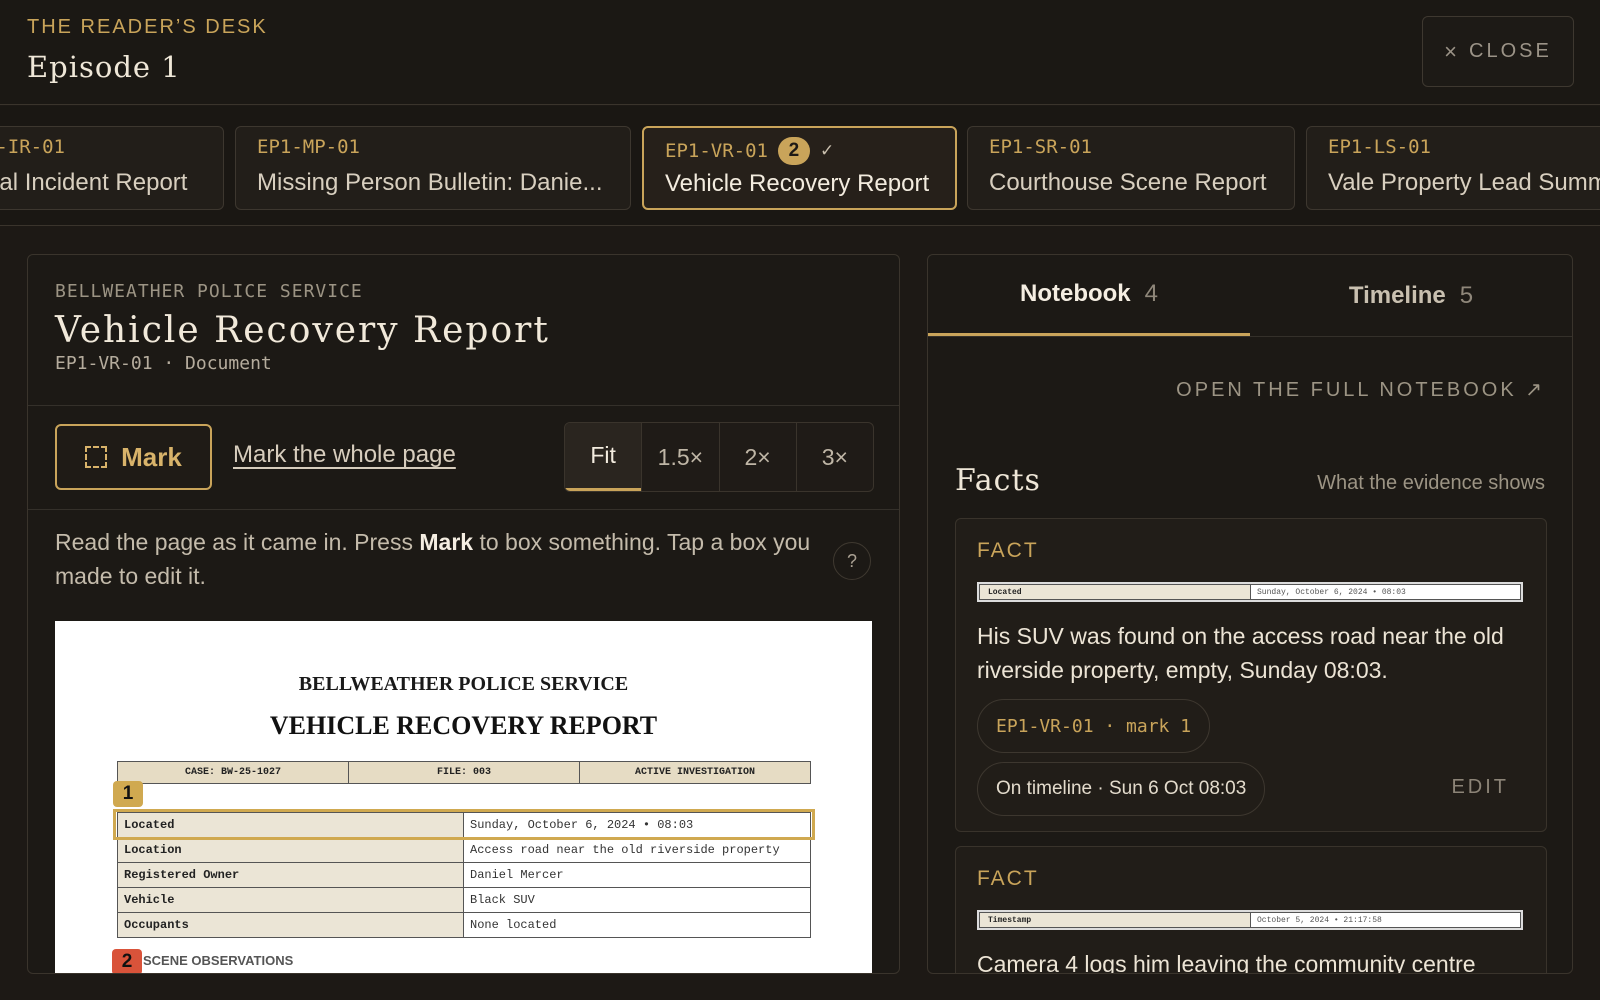  I want to click on facts-heading: Facts, so click(998, 480).